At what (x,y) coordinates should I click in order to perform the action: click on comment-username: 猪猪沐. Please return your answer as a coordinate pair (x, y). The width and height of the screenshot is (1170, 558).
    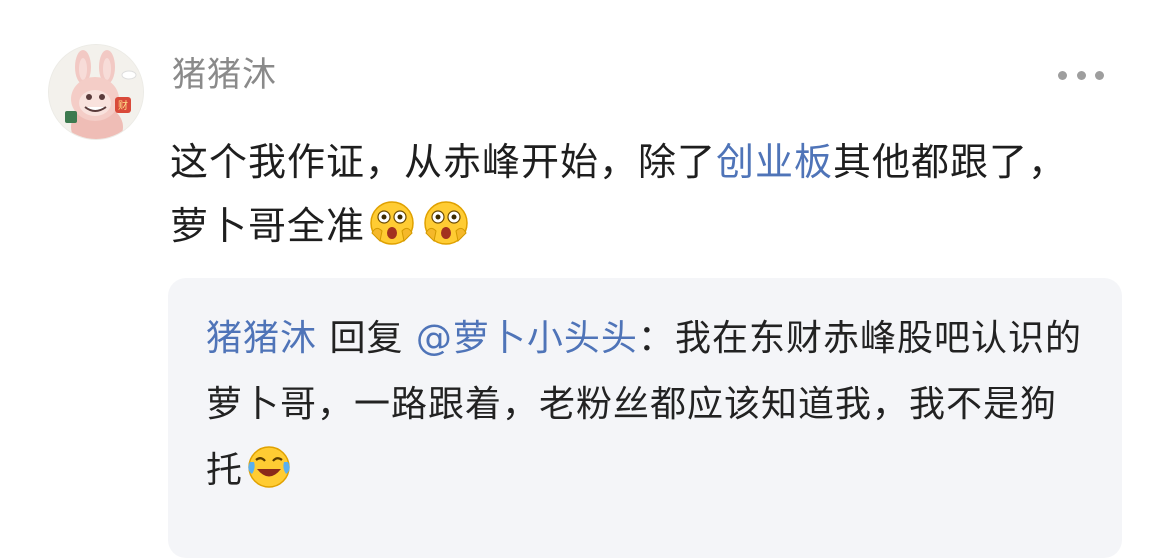
    Looking at the image, I should click on (224, 75).